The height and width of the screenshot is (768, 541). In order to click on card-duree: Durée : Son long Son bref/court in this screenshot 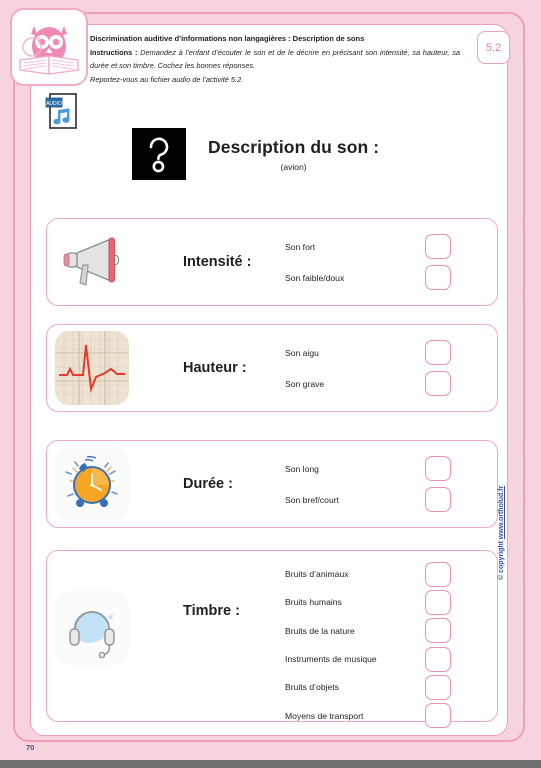, I will do `click(272, 484)`.